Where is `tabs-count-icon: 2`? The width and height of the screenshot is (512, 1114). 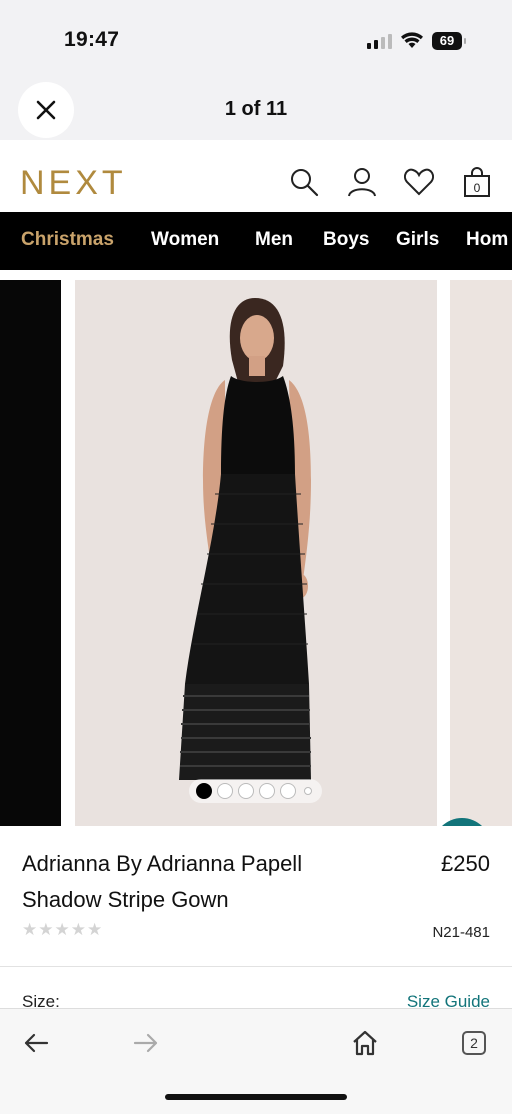 tabs-count-icon: 2 is located at coordinates (474, 1043).